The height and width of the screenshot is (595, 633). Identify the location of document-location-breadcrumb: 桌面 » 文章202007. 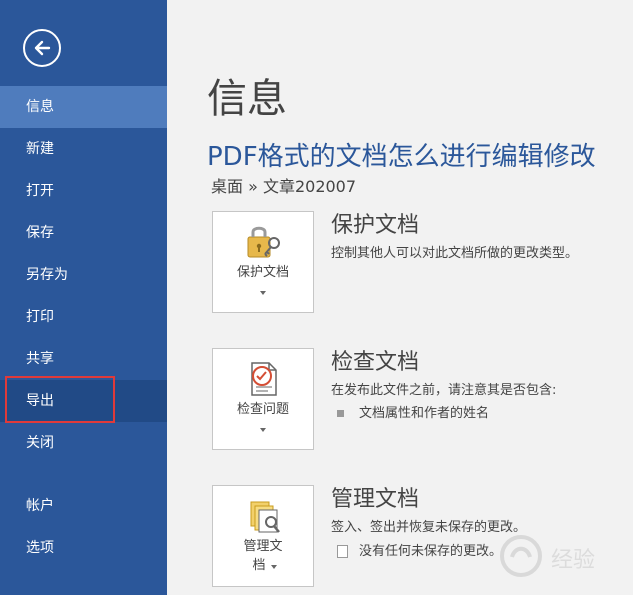
(283, 187).